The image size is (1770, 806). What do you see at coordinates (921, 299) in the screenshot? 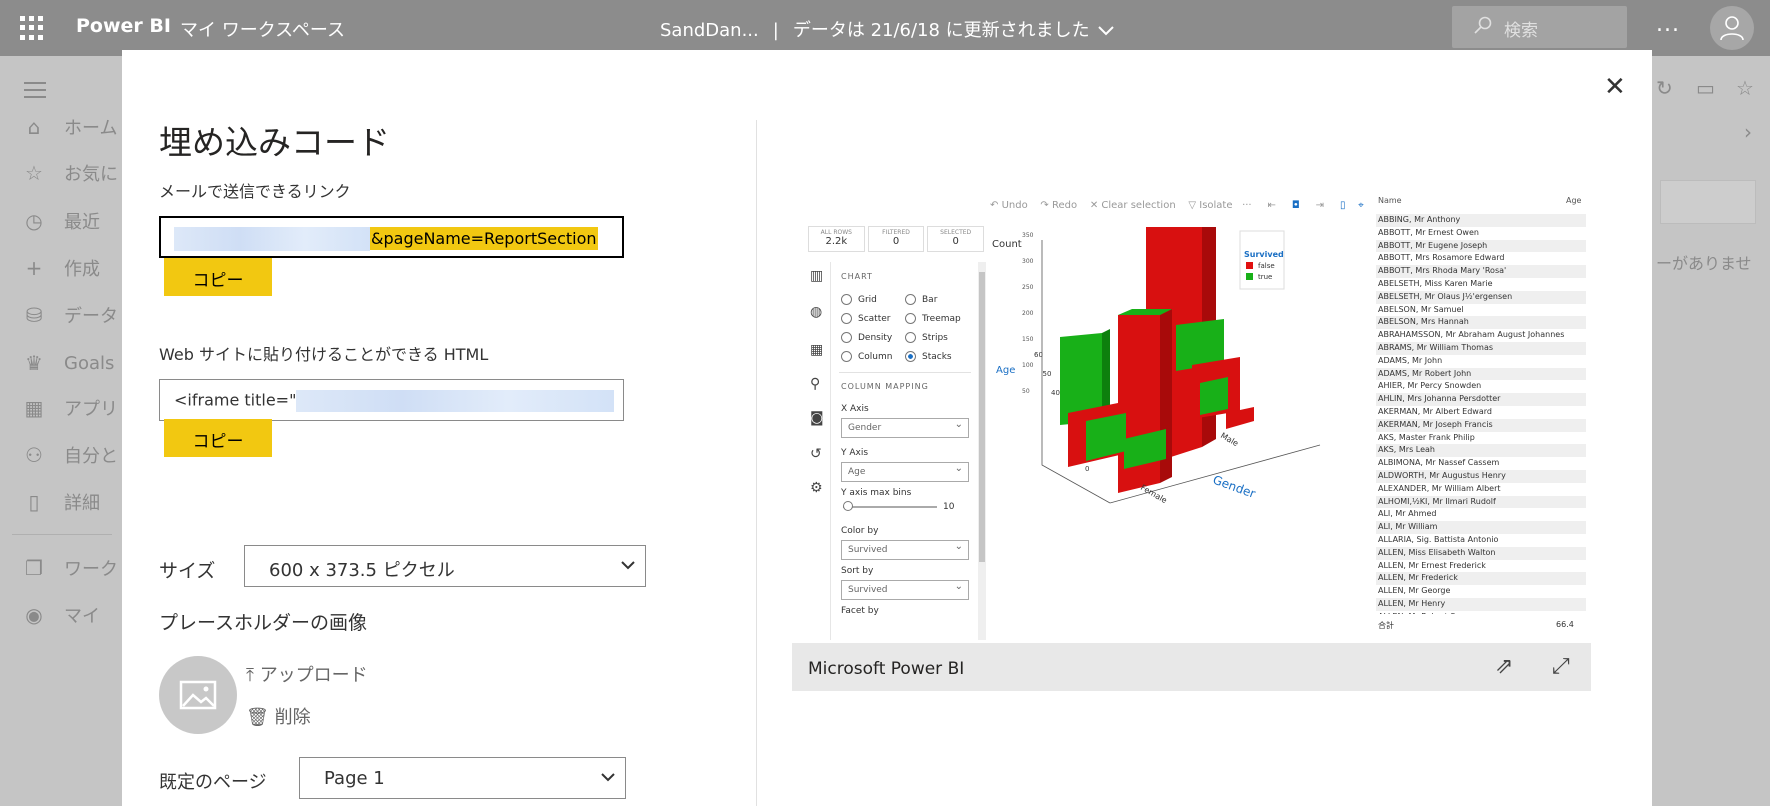
I see `radio-bar: Bar` at bounding box center [921, 299].